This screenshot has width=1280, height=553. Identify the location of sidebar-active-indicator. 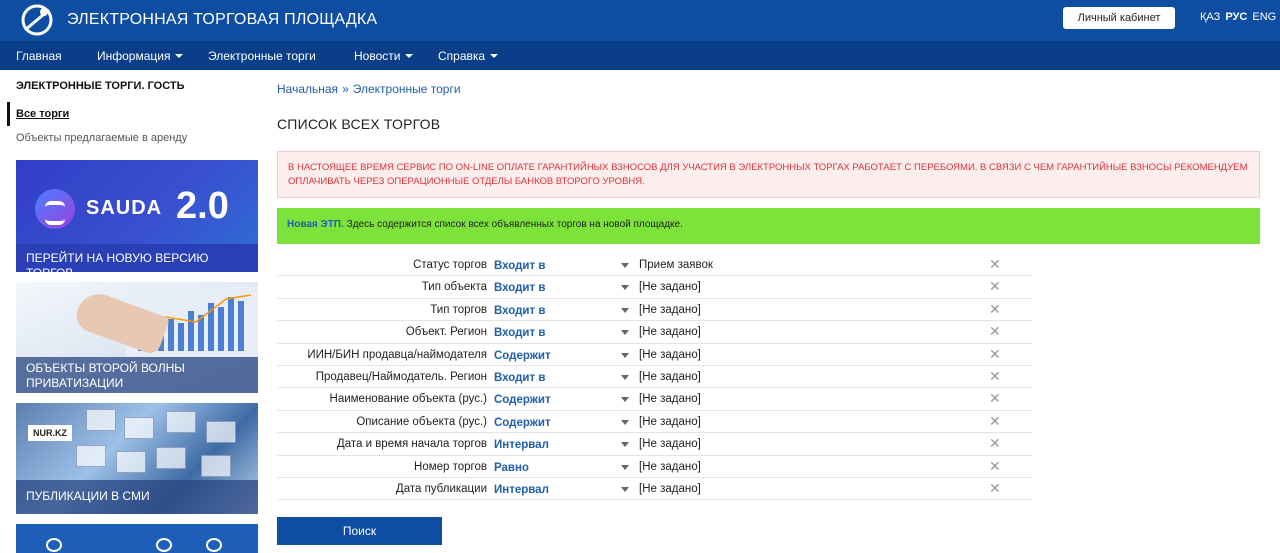
(8, 114).